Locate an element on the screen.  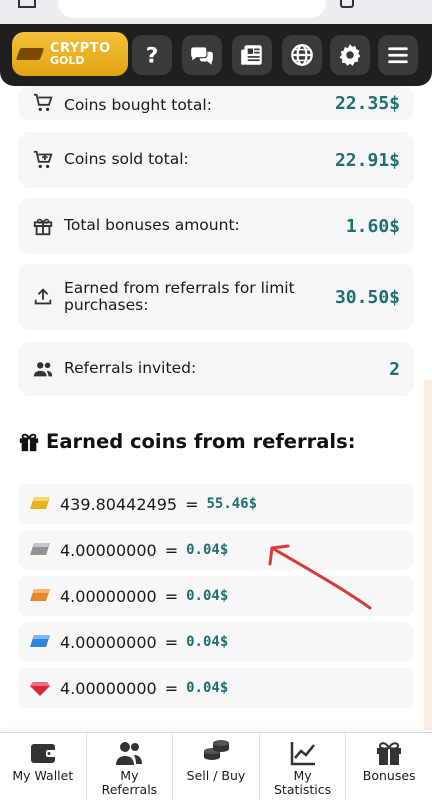
stat-card-coins-sold: Coins sold total: 22.91$ is located at coordinates (216, 160).